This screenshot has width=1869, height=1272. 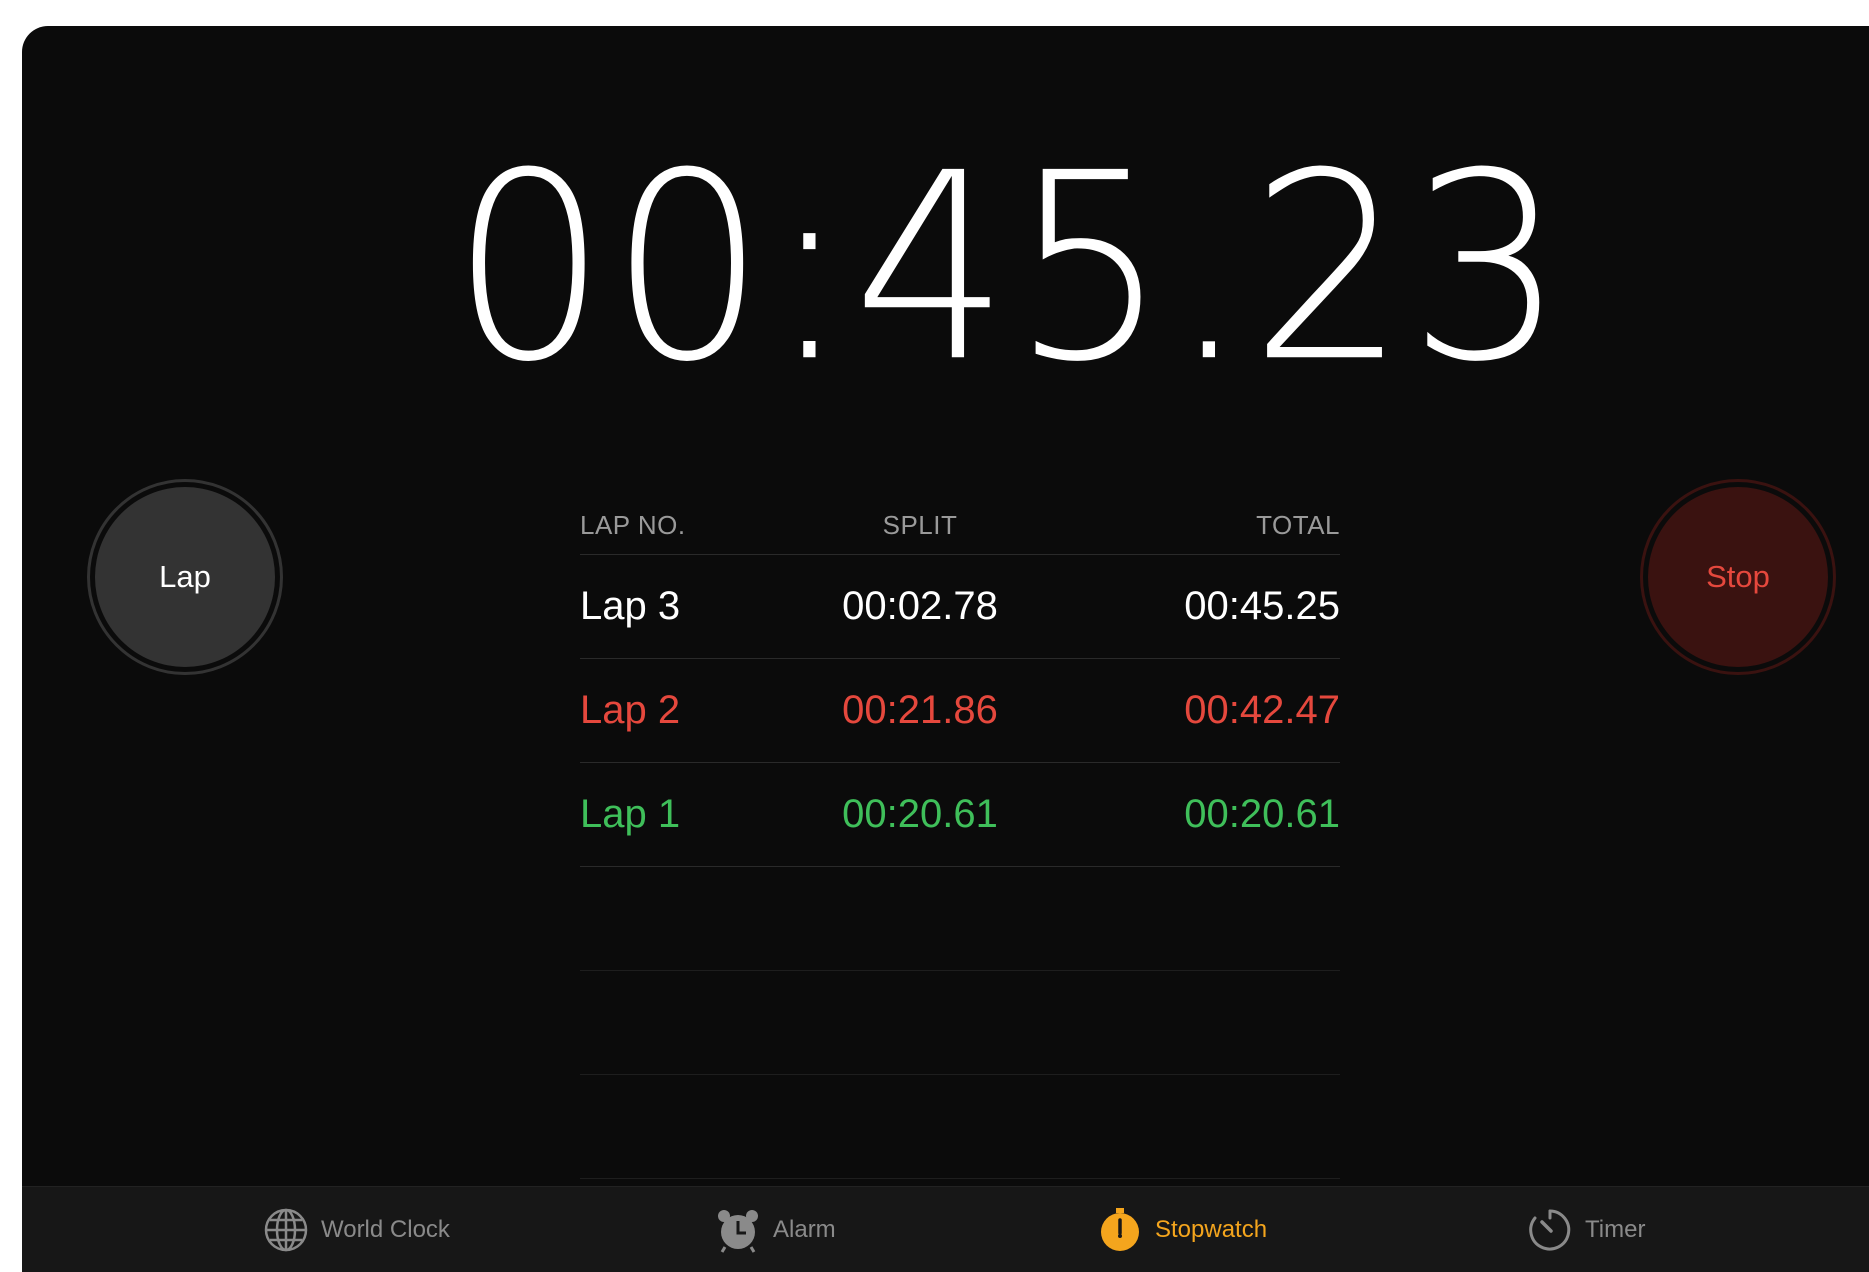 I want to click on stopwatch-time-text: 00:45.23, so click(x=1009, y=269).